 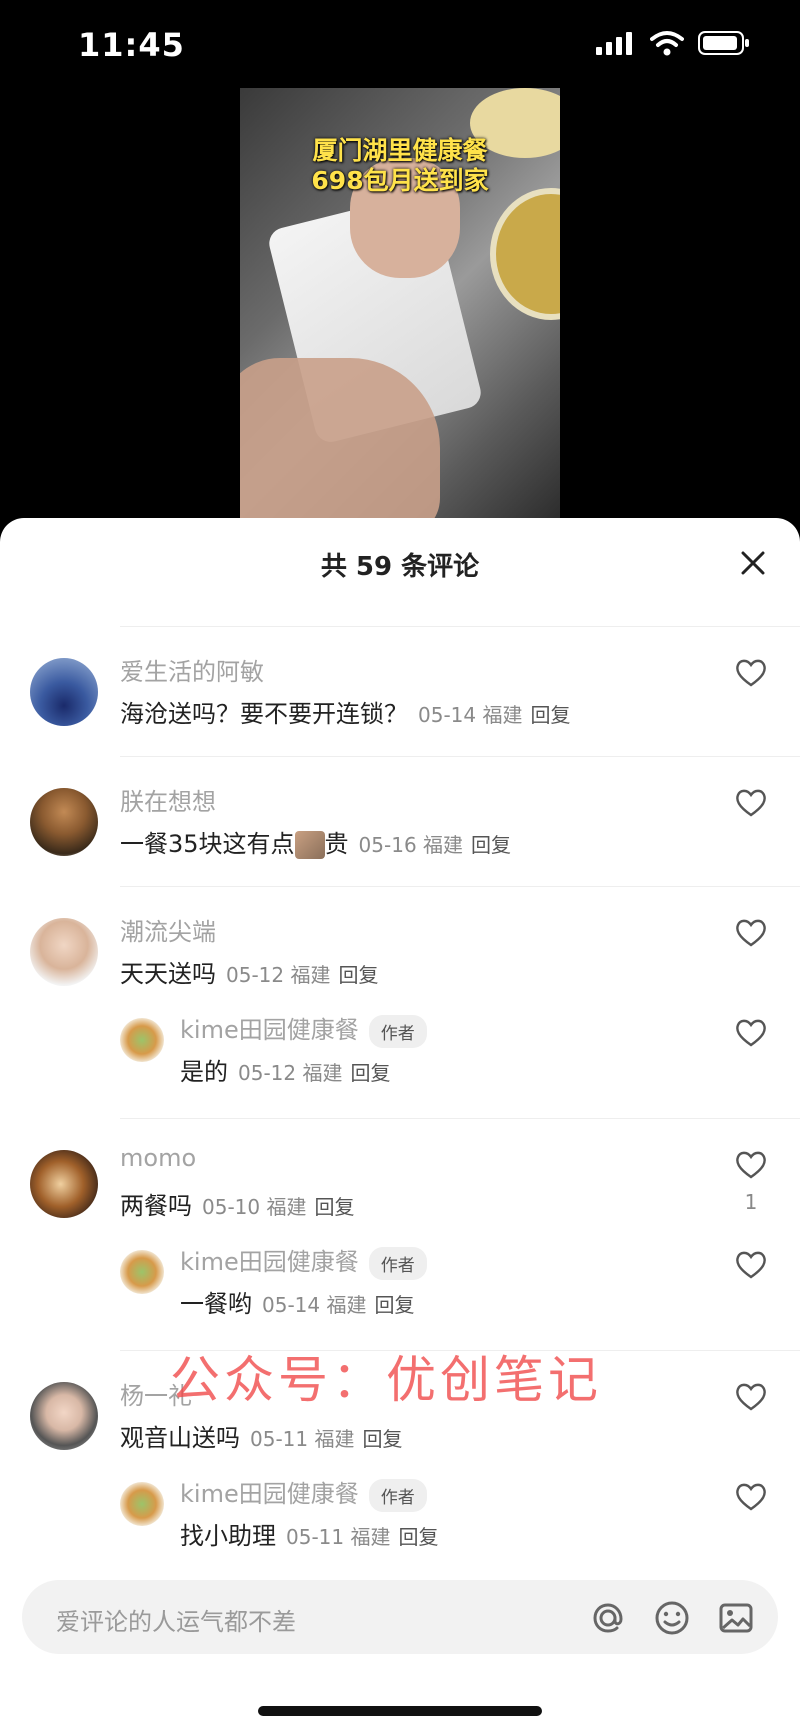 What do you see at coordinates (614, 43) in the screenshot?
I see `signal-icon` at bounding box center [614, 43].